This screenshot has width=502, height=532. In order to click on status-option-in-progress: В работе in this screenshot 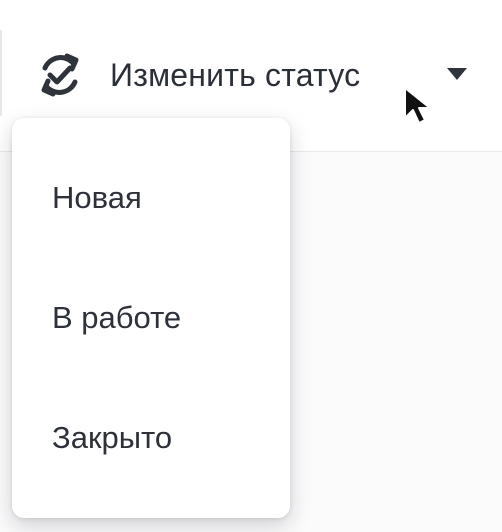, I will do `click(151, 318)`.